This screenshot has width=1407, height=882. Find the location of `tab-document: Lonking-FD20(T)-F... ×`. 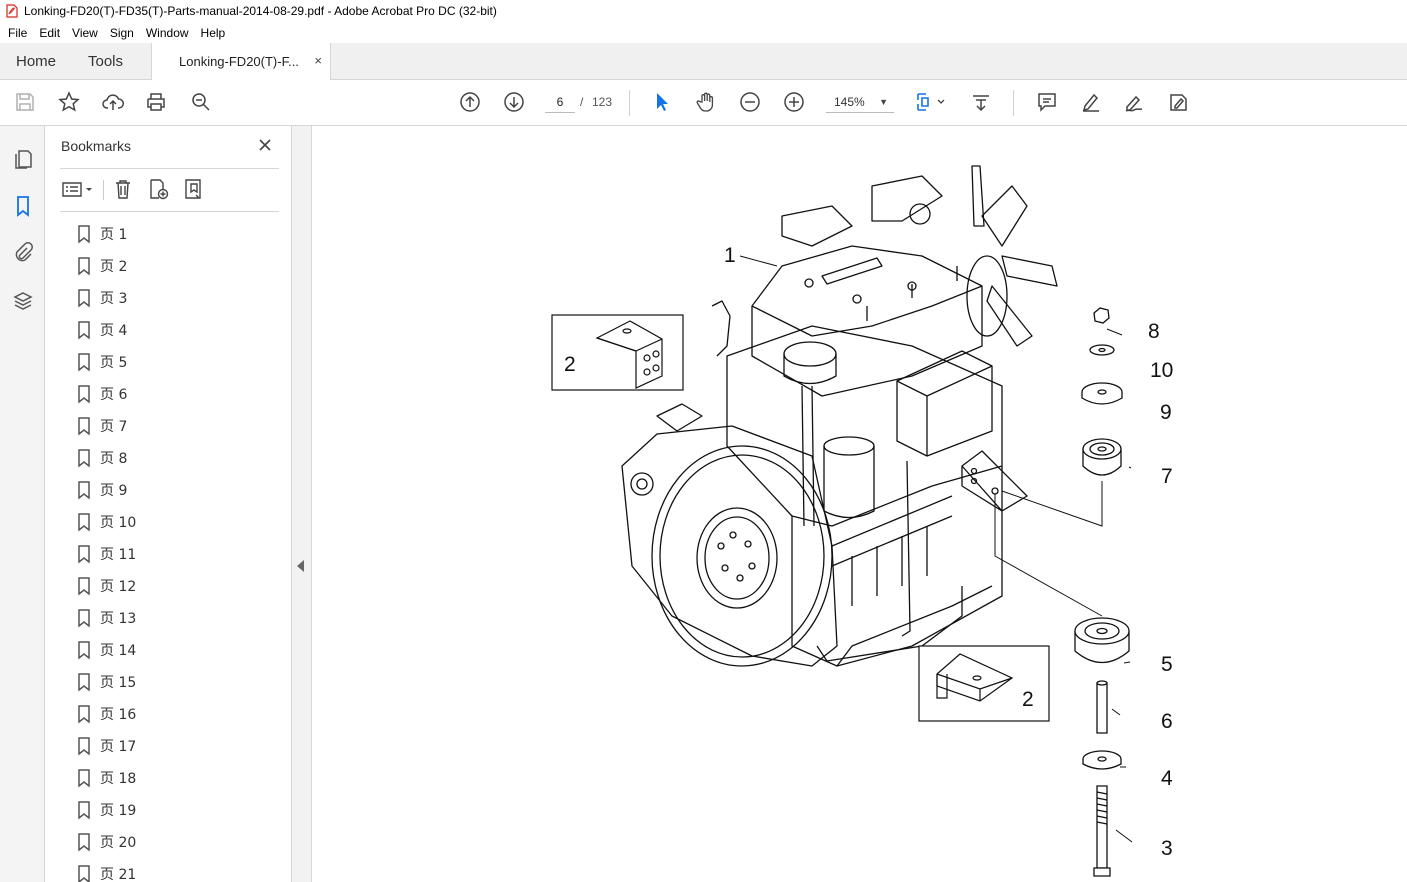

tab-document: Lonking-FD20(T)-F... × is located at coordinates (241, 61).